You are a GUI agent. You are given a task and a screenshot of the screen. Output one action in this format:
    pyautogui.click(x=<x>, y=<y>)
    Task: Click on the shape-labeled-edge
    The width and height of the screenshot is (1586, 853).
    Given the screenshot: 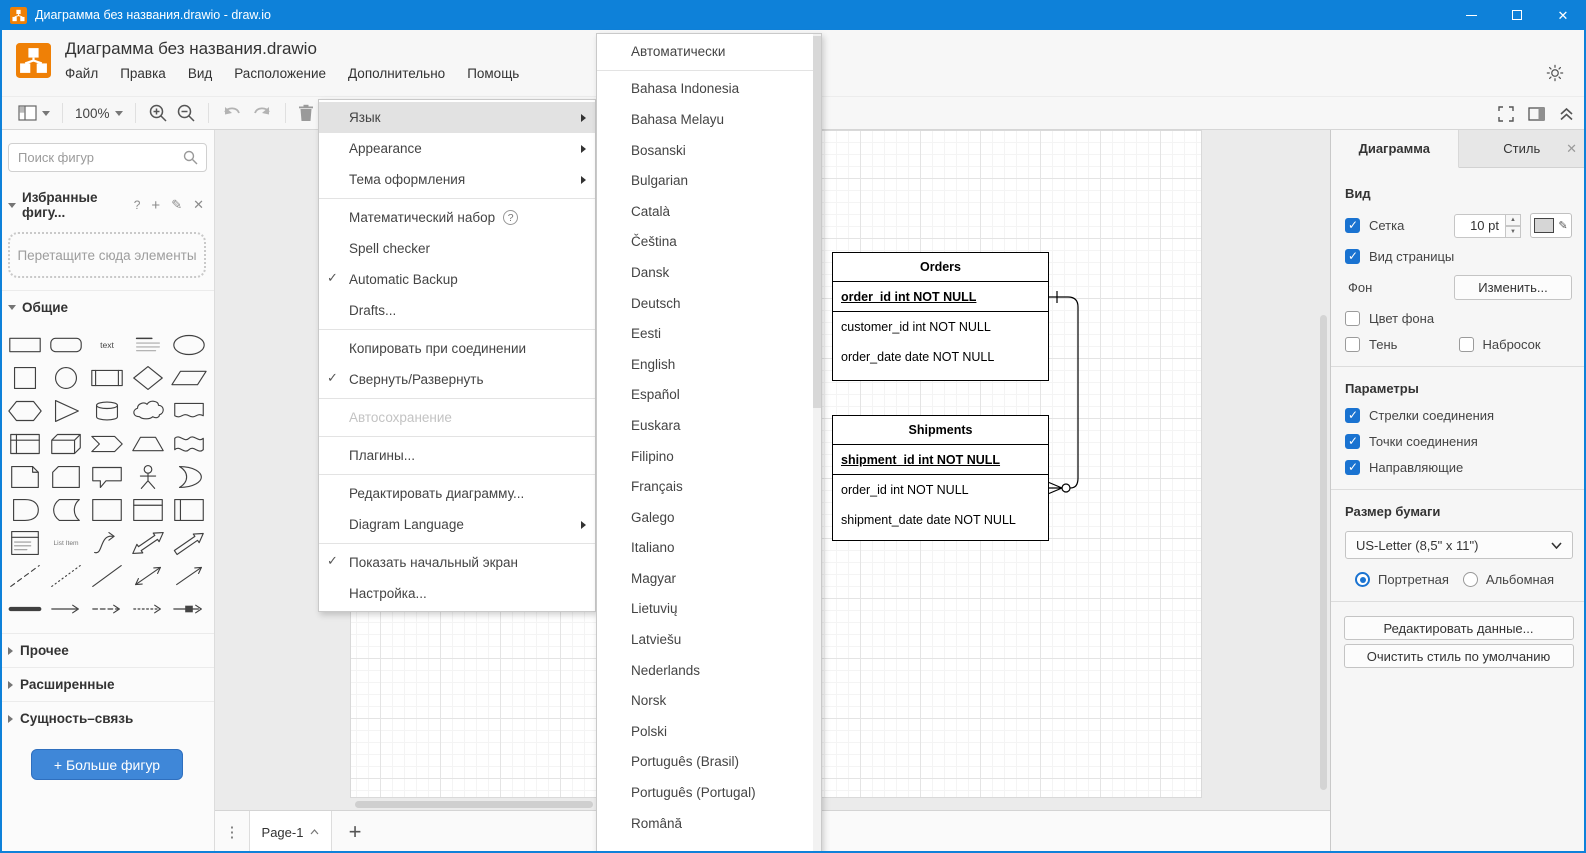 What is the action you would take?
    pyautogui.click(x=189, y=608)
    